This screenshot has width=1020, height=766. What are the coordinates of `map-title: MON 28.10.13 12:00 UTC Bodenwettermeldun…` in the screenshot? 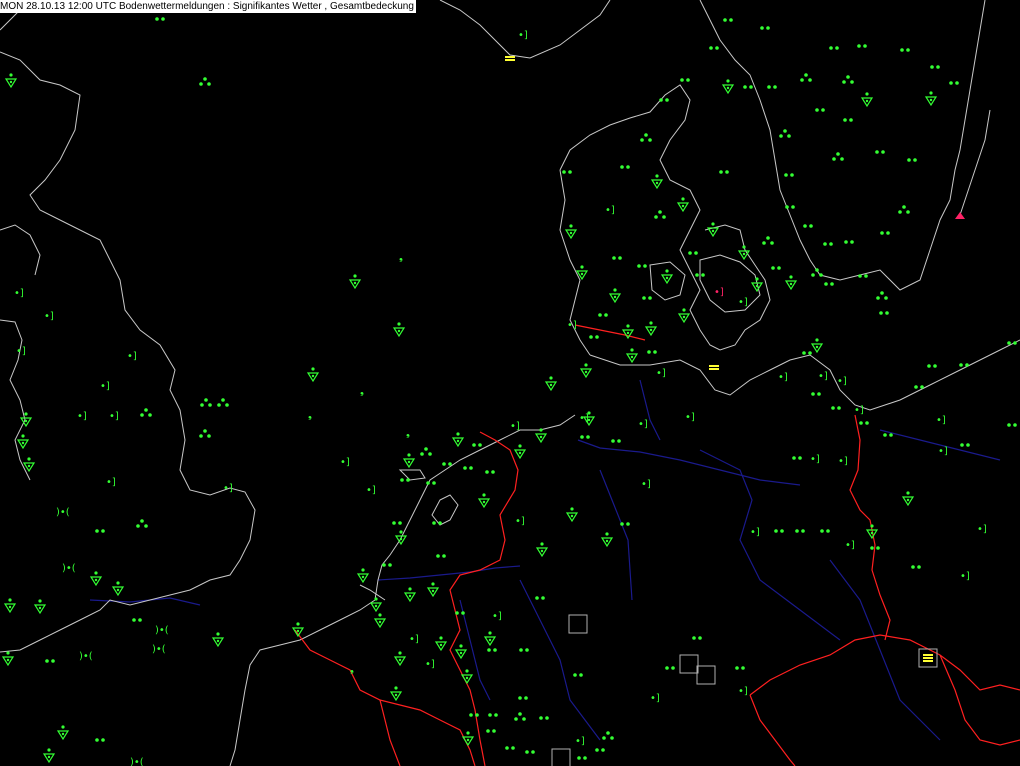 It's located at (208, 6).